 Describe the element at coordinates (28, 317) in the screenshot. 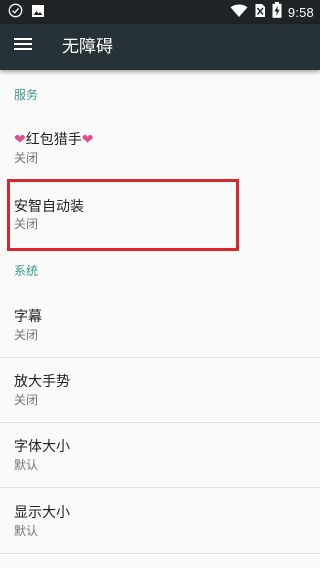

I see `system-item-label: 字幕` at that location.